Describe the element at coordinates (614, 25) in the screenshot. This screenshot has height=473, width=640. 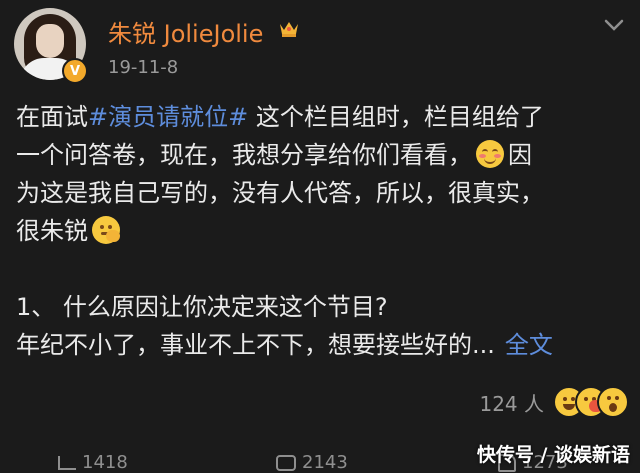
I see `chevron-down-icon` at that location.